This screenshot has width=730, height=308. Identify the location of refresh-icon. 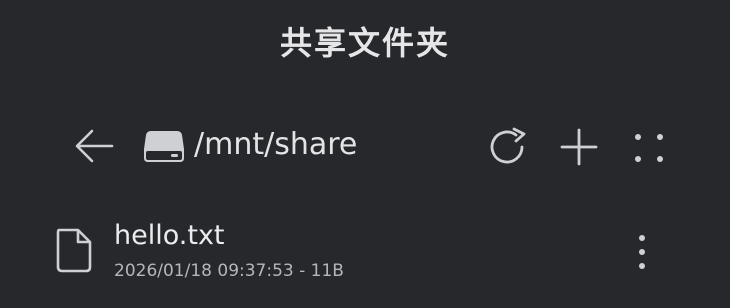
(509, 147).